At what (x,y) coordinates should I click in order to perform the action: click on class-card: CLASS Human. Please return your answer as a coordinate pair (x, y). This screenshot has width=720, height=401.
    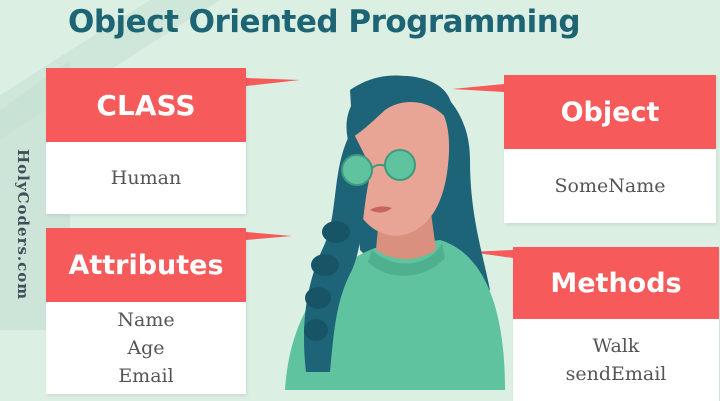
    Looking at the image, I should click on (146, 141).